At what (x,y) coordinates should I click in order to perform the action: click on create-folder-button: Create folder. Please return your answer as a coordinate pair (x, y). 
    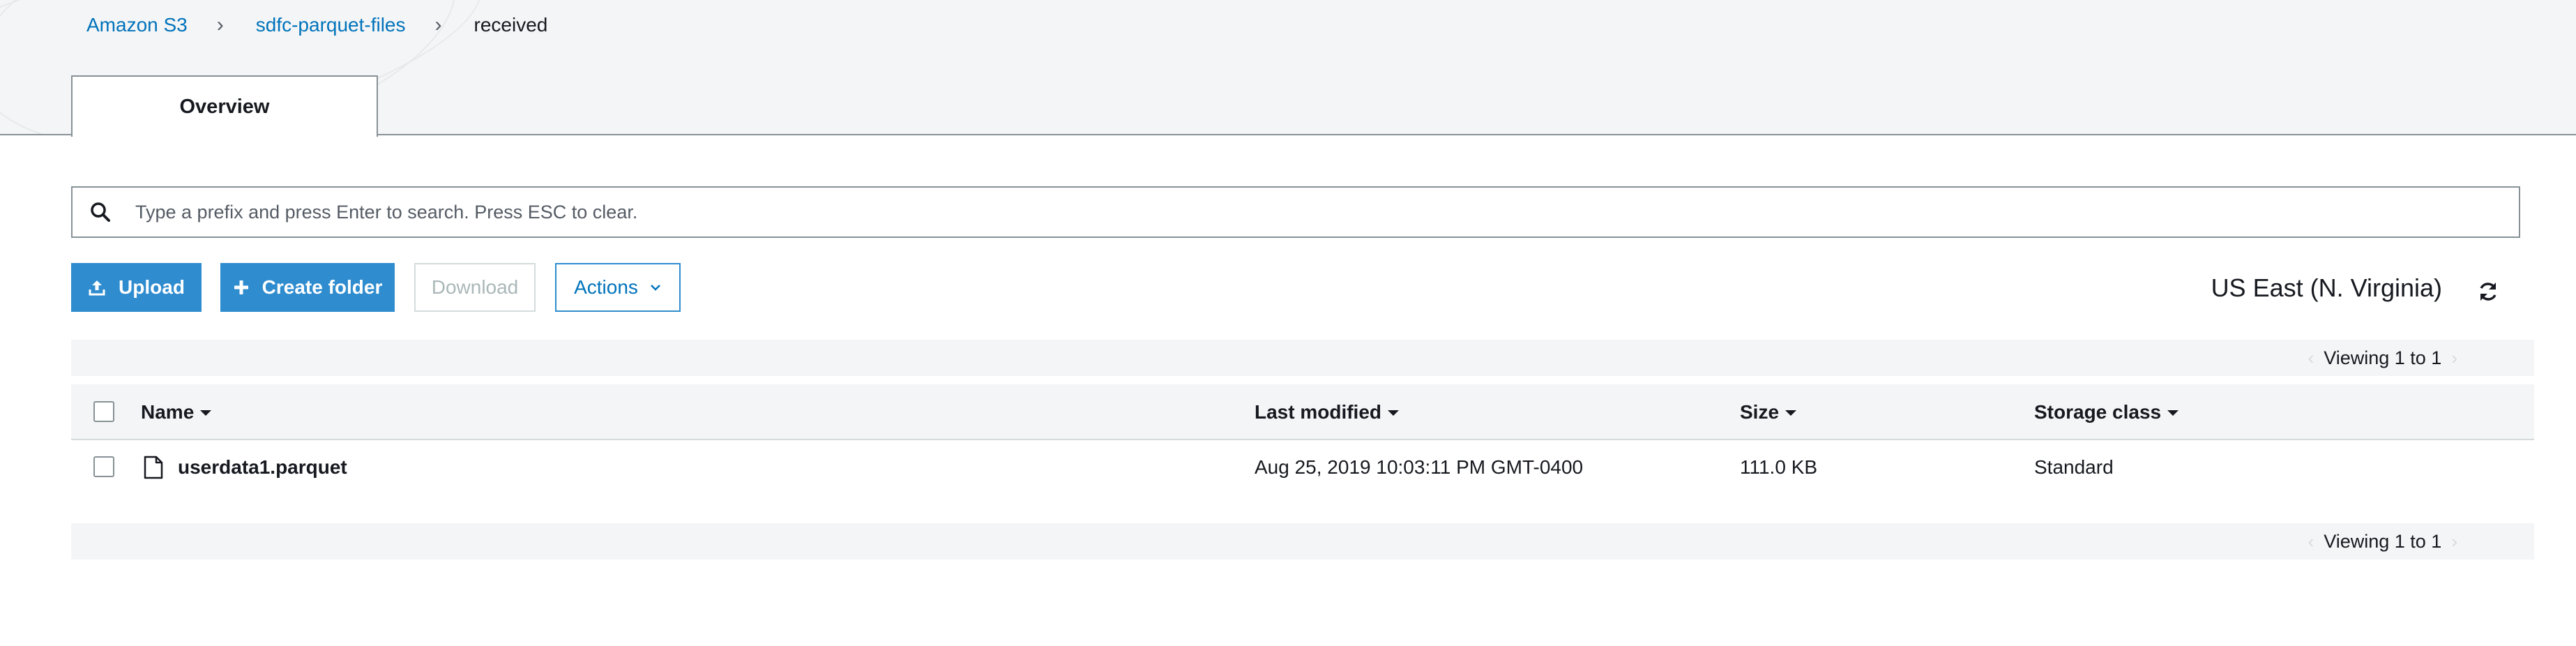
    Looking at the image, I should click on (307, 287).